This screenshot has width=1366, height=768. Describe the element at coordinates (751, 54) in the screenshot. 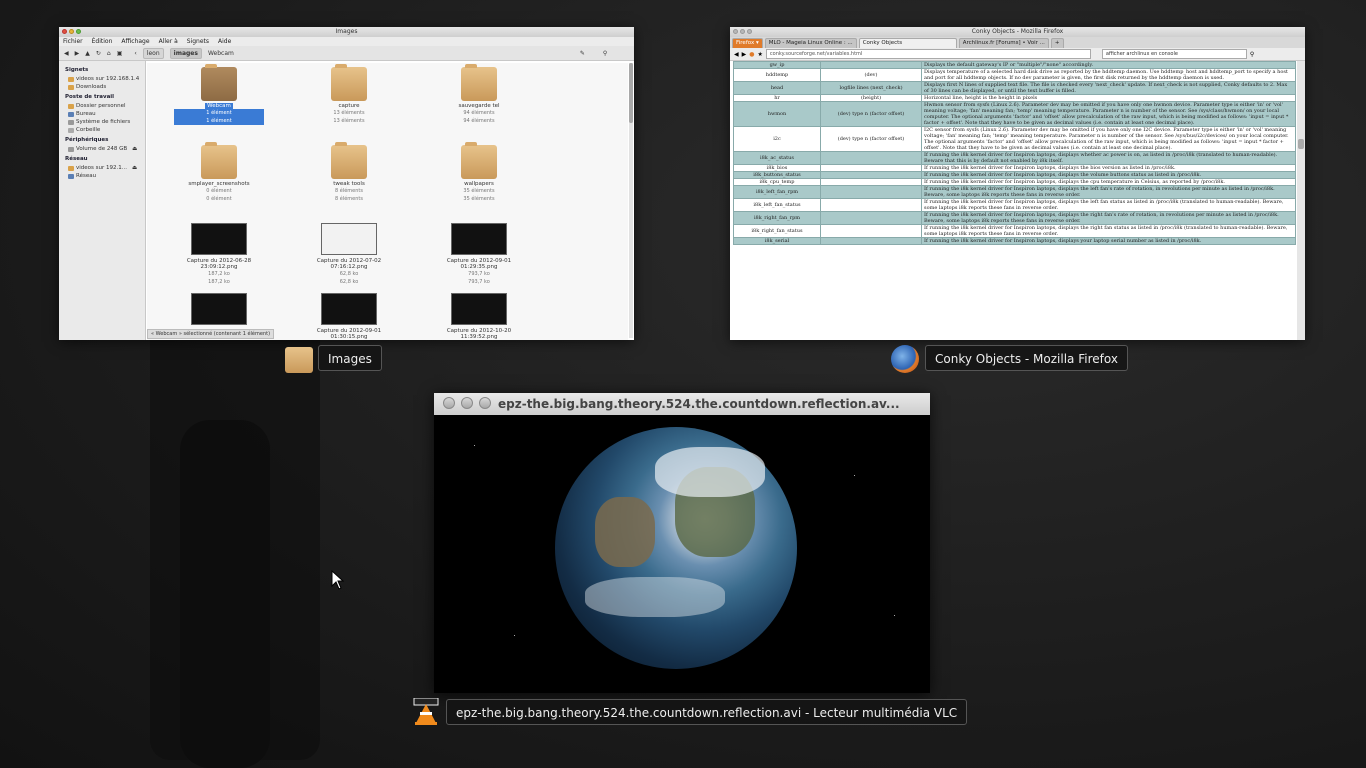

I see `site-identity-icon: ●` at that location.